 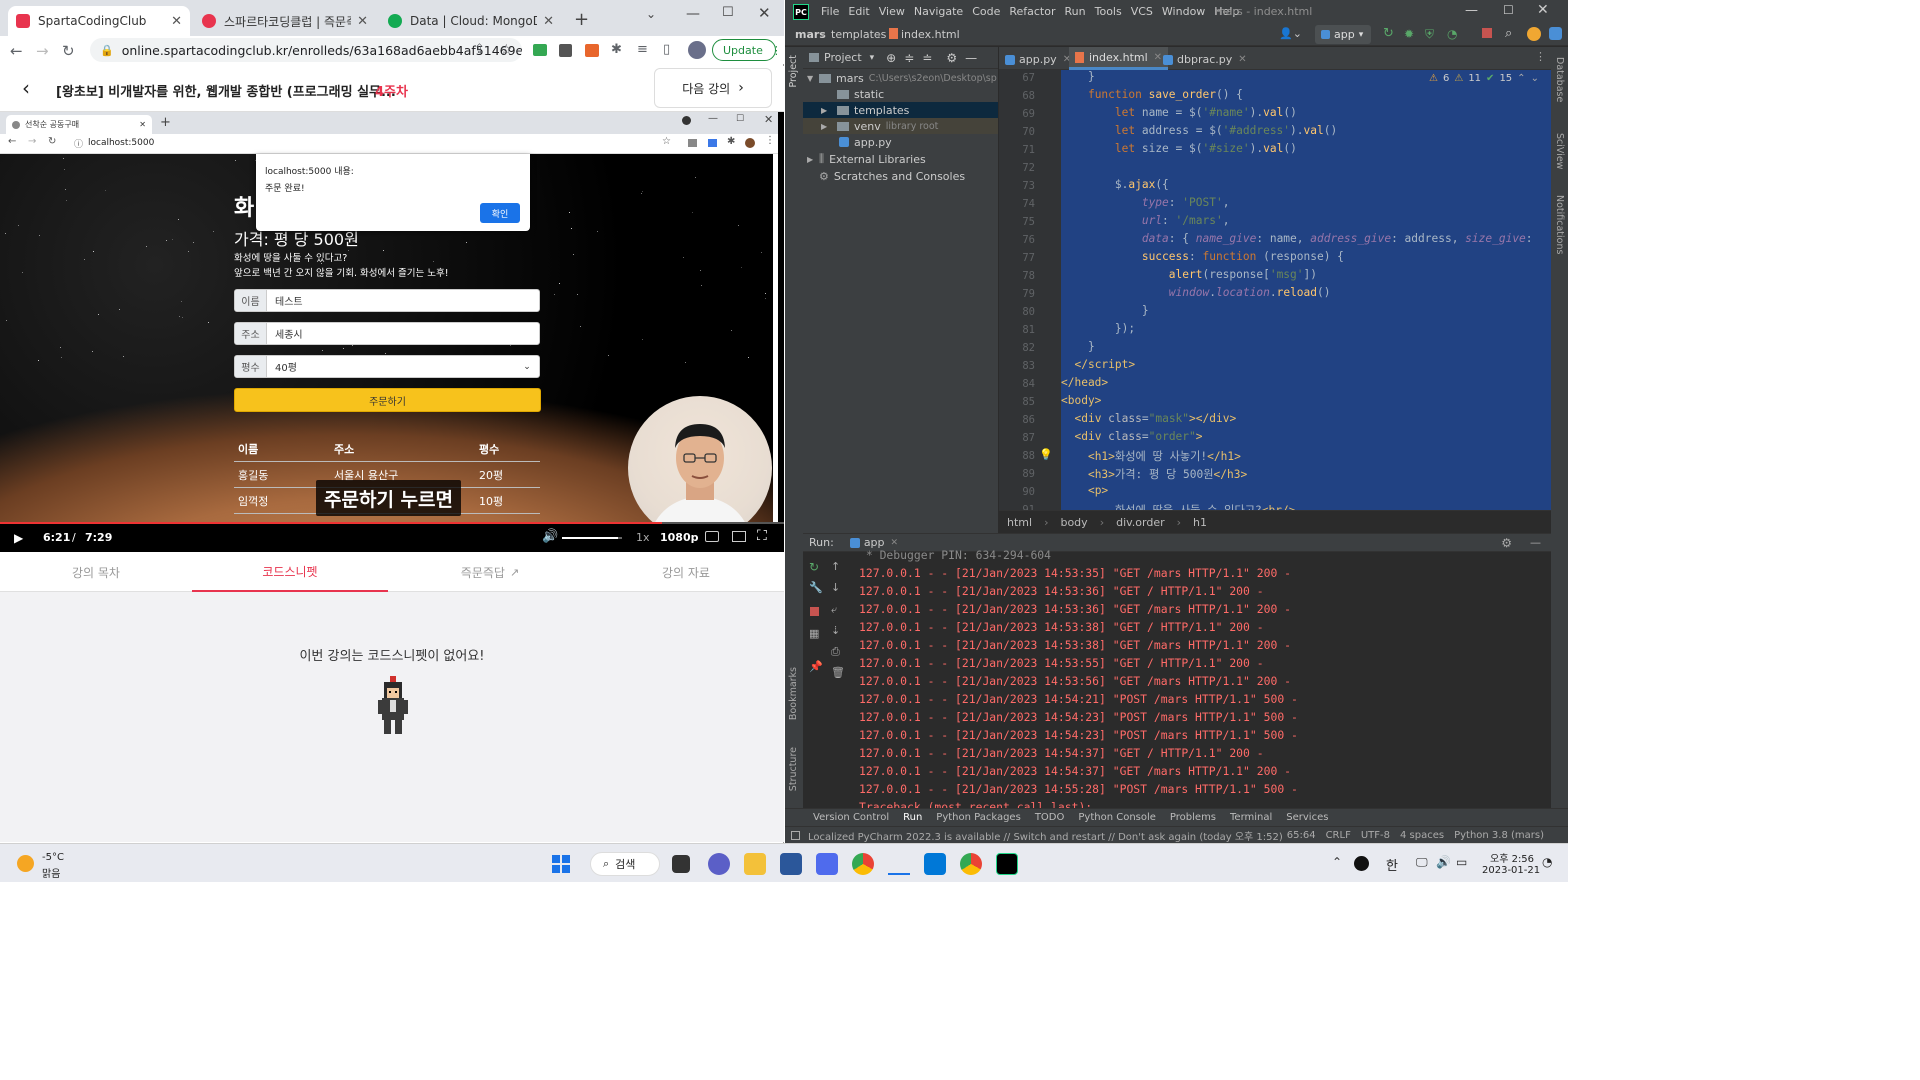 I want to click on expand-all-icon: ≐, so click(x=927, y=58).